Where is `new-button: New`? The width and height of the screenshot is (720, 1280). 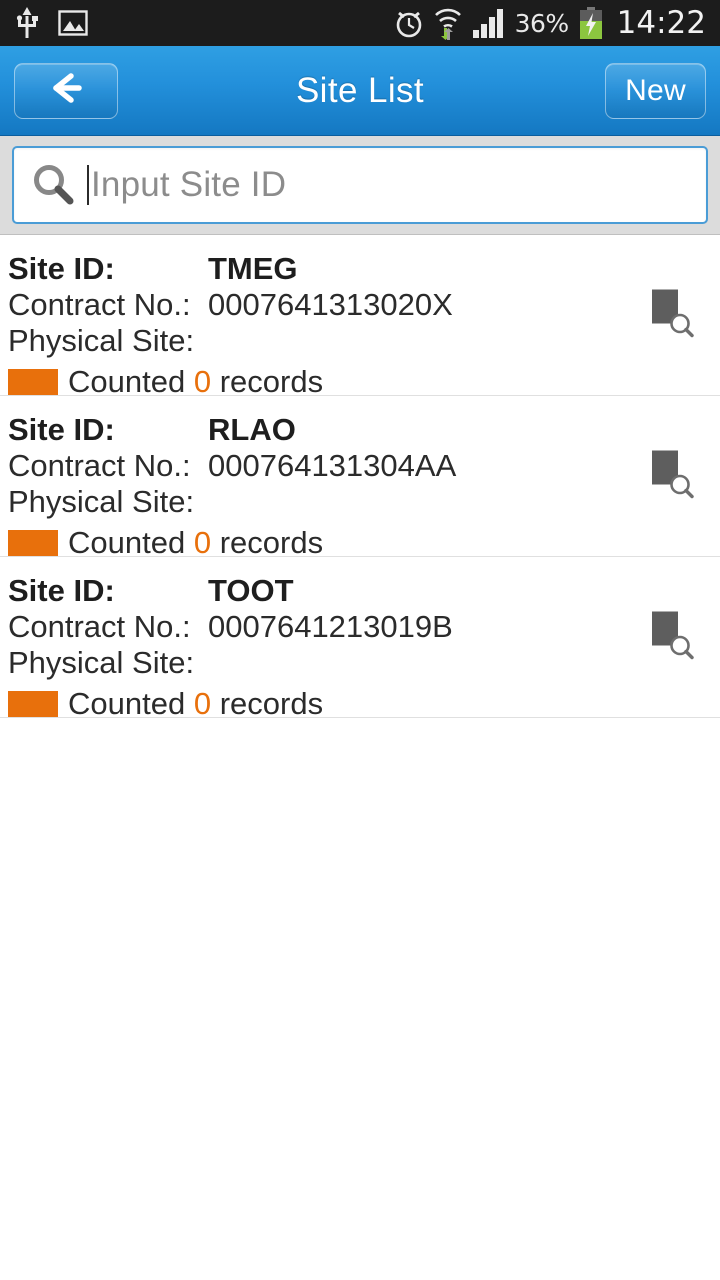 new-button: New is located at coordinates (655, 90).